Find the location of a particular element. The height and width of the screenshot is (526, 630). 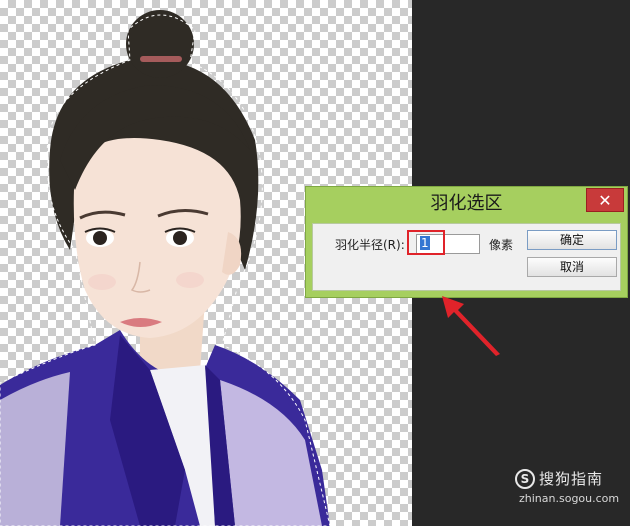

feather-selection-dialog: 羽化选区 ✕ 羽化半径(R): 1 像素 确定 取消 is located at coordinates (466, 242).